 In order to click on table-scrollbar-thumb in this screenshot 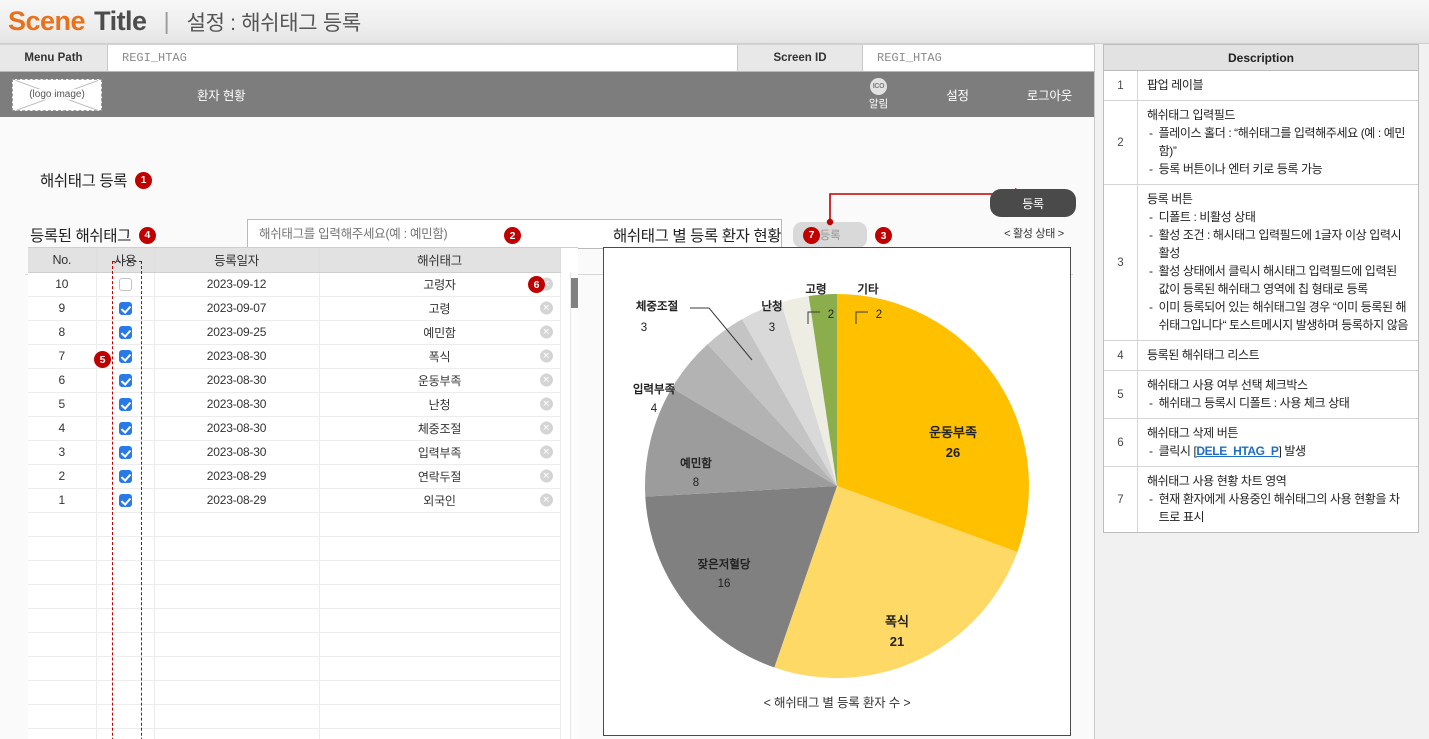, I will do `click(574, 293)`.